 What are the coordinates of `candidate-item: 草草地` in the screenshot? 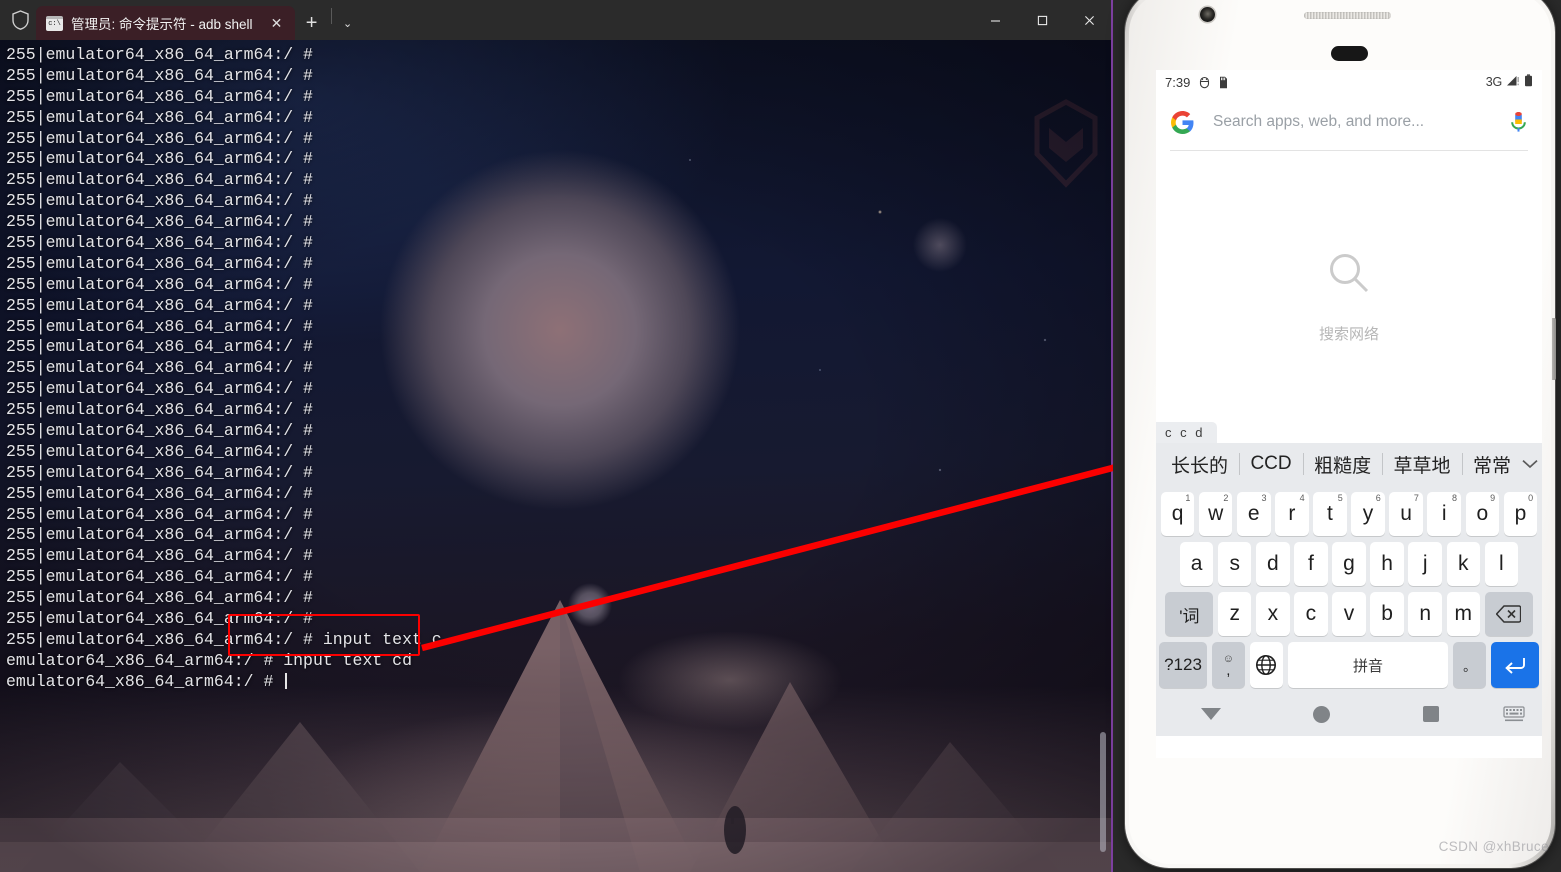 It's located at (1422, 464).